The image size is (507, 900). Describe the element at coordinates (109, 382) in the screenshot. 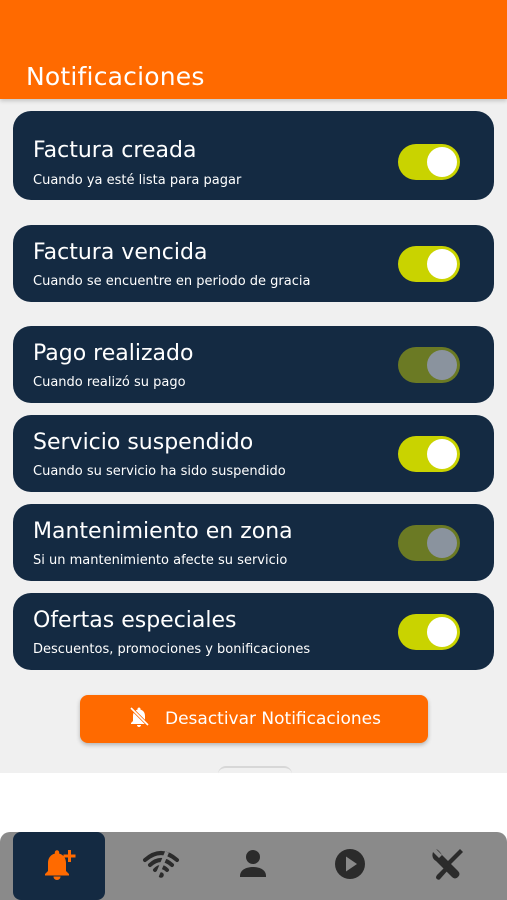

I see `notification-subtitle: Cuando realizó su pago` at that location.